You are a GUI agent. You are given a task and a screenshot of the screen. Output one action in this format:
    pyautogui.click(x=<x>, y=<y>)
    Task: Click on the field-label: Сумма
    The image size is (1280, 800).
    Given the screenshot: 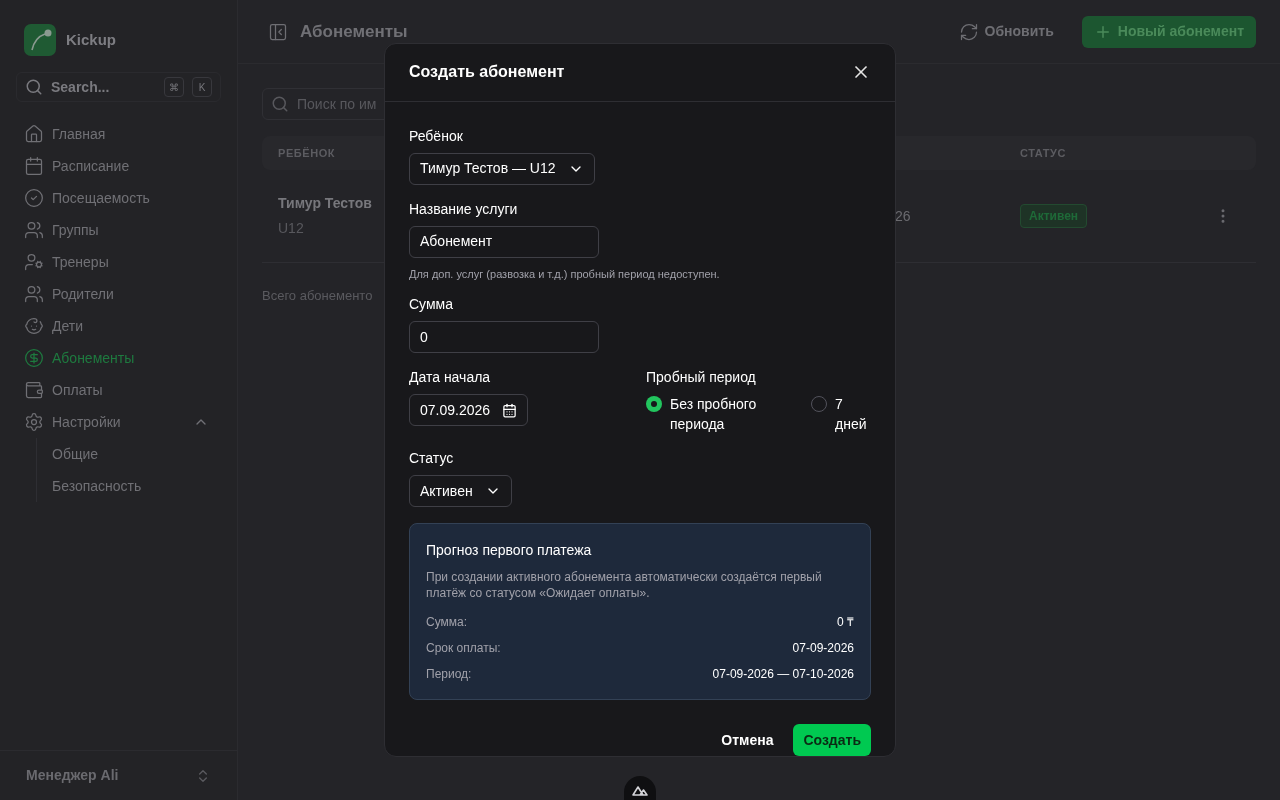 What is the action you would take?
    pyautogui.click(x=431, y=304)
    